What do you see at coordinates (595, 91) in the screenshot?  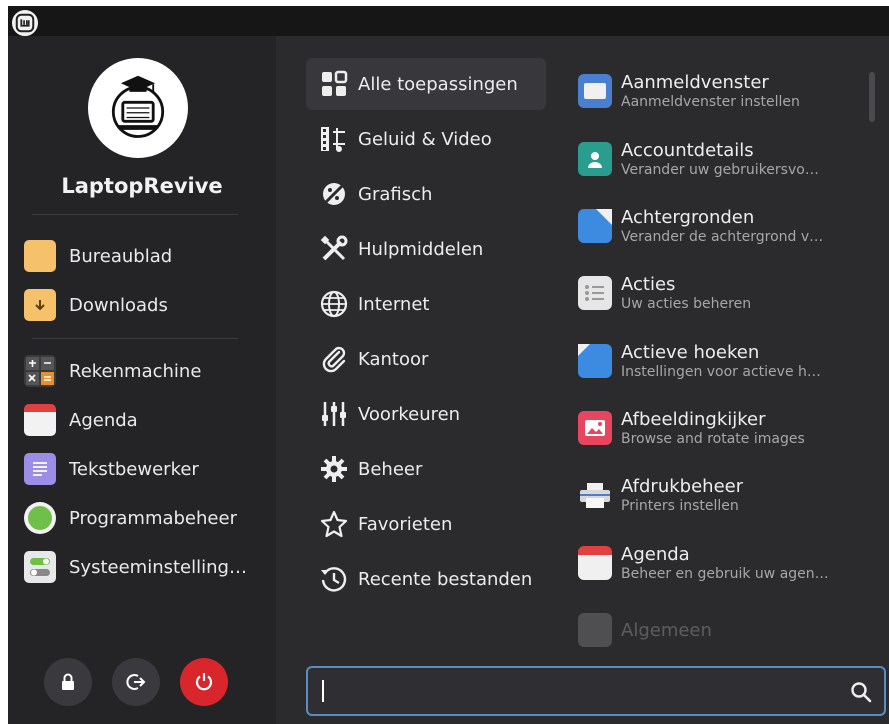 I see `login-window-icon` at bounding box center [595, 91].